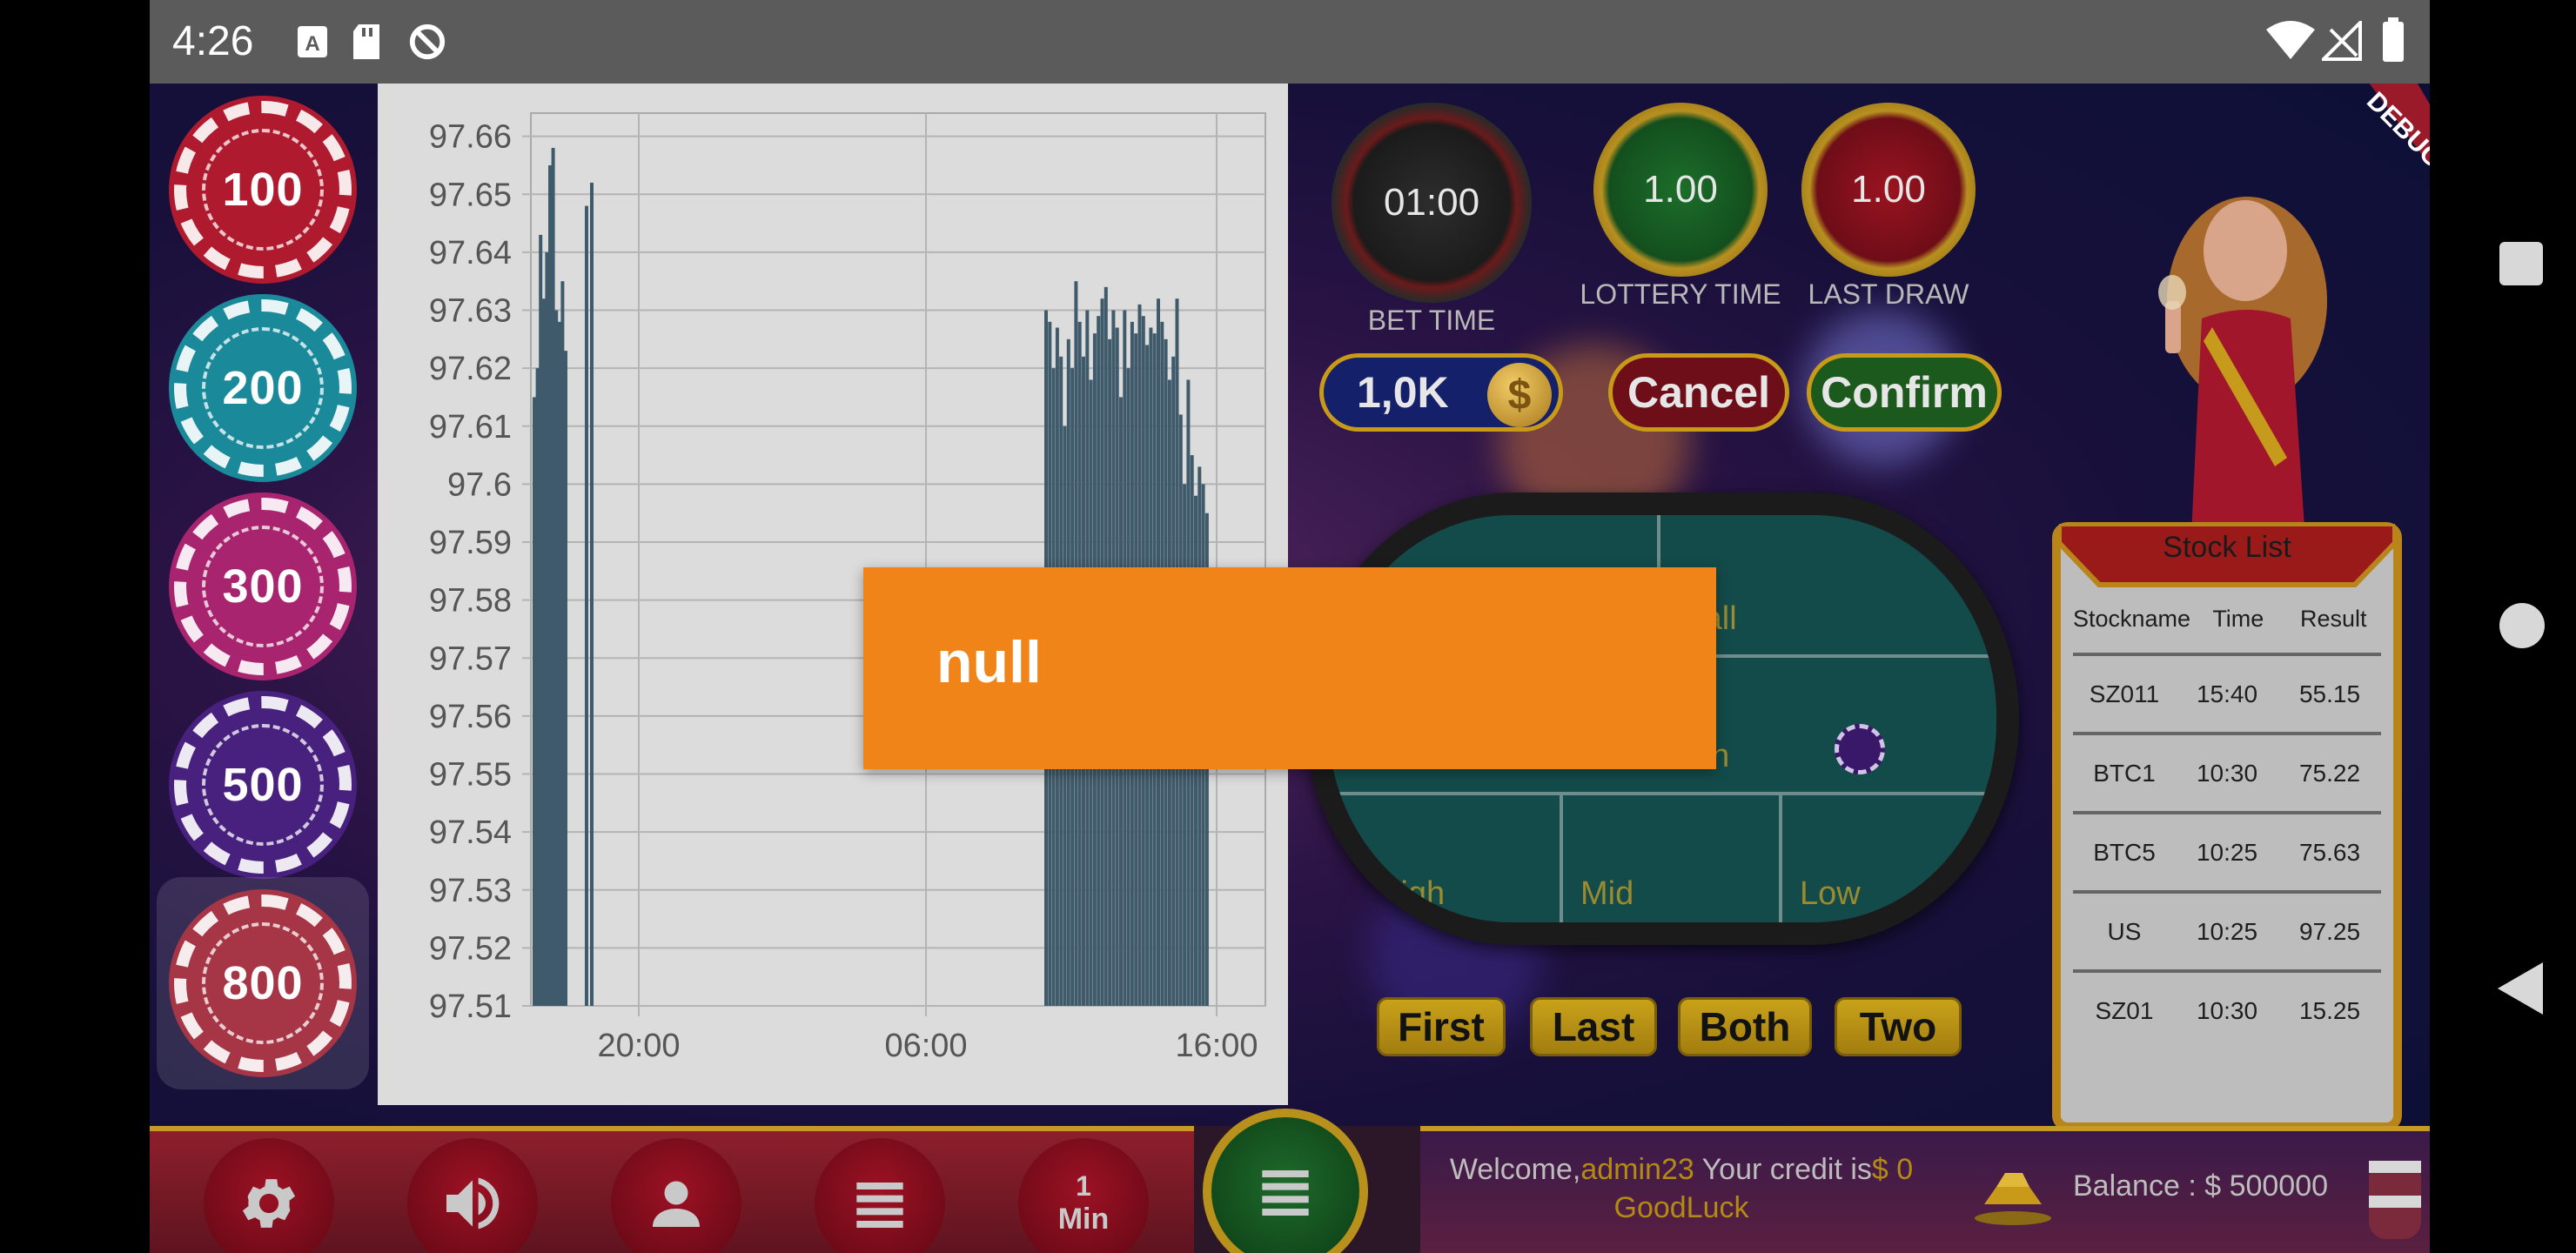 The height and width of the screenshot is (1253, 2576). Describe the element at coordinates (1831, 894) in the screenshot. I see `bet-area-low: Low` at that location.